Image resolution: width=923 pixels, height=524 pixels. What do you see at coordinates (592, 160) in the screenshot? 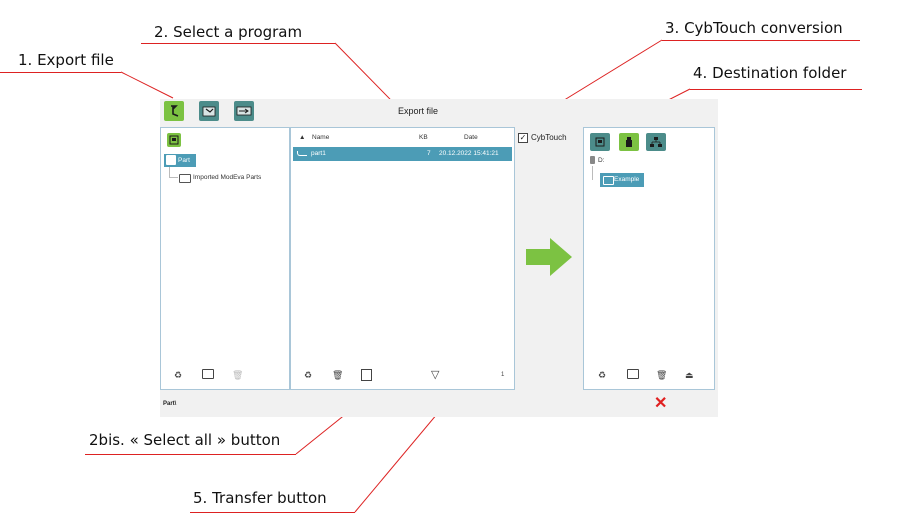
I see `drive-icon` at bounding box center [592, 160].